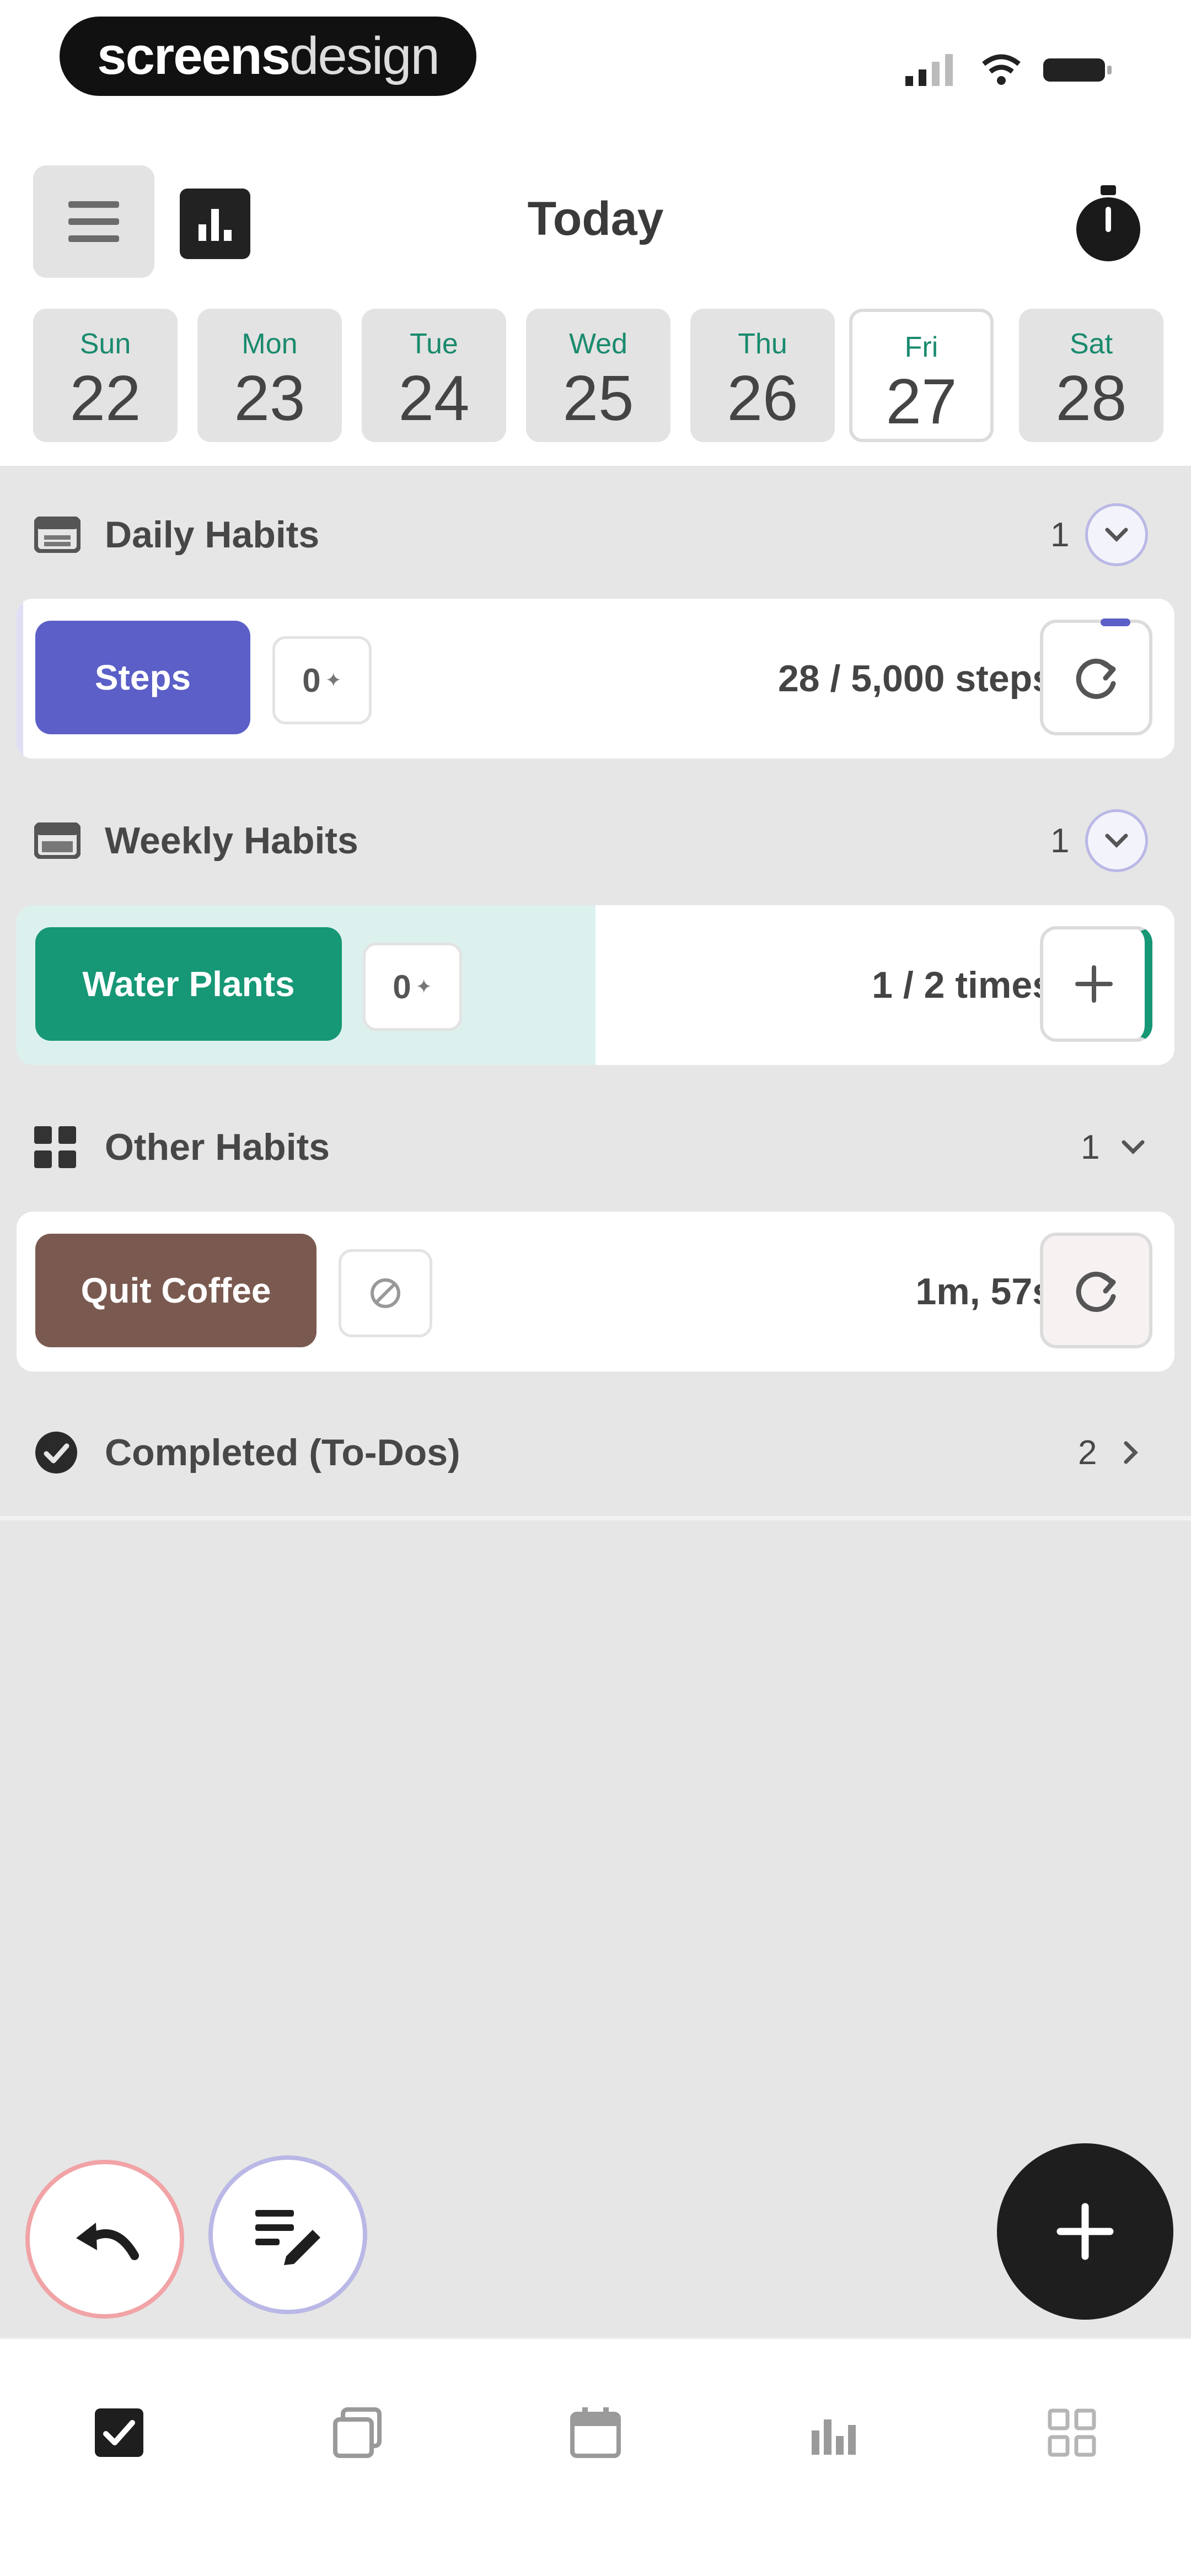 The width and height of the screenshot is (1191, 2576). Describe the element at coordinates (105, 398) in the screenshot. I see `day-date: 22` at that location.